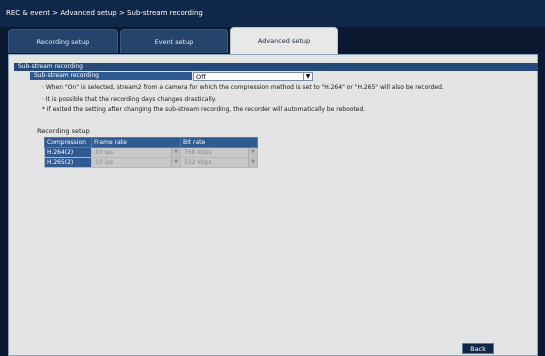 Image resolution: width=545 pixels, height=356 pixels. Describe the element at coordinates (174, 41) in the screenshot. I see `tab-event-setup: Event setup` at that location.